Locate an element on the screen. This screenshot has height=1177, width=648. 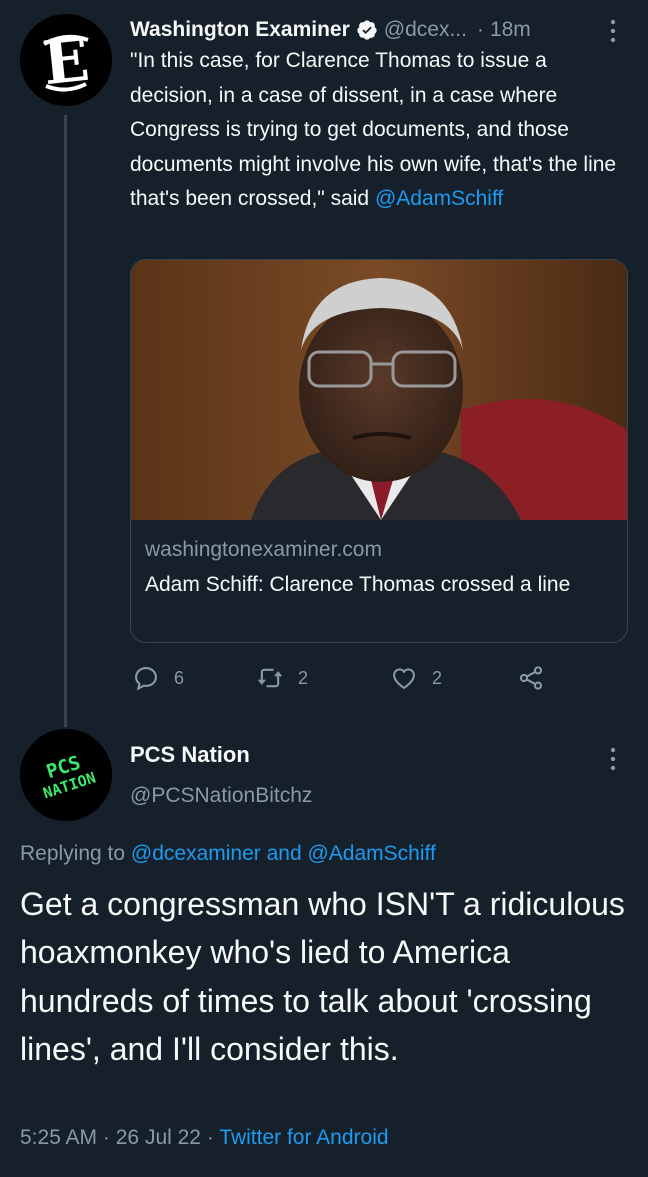
reply-icon is located at coordinates (146, 679).